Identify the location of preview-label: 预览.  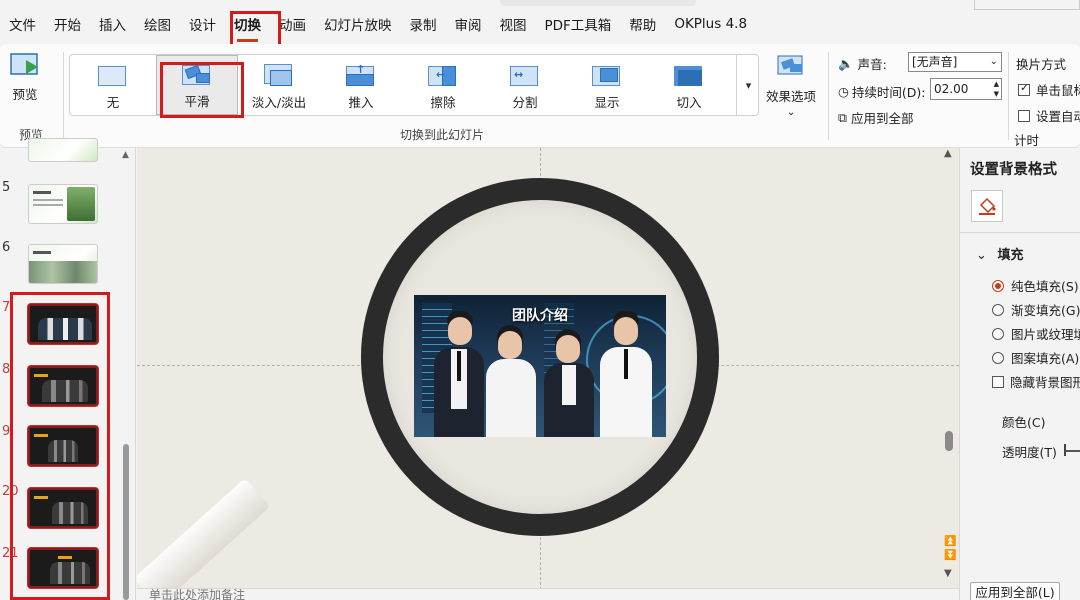
(25, 94).